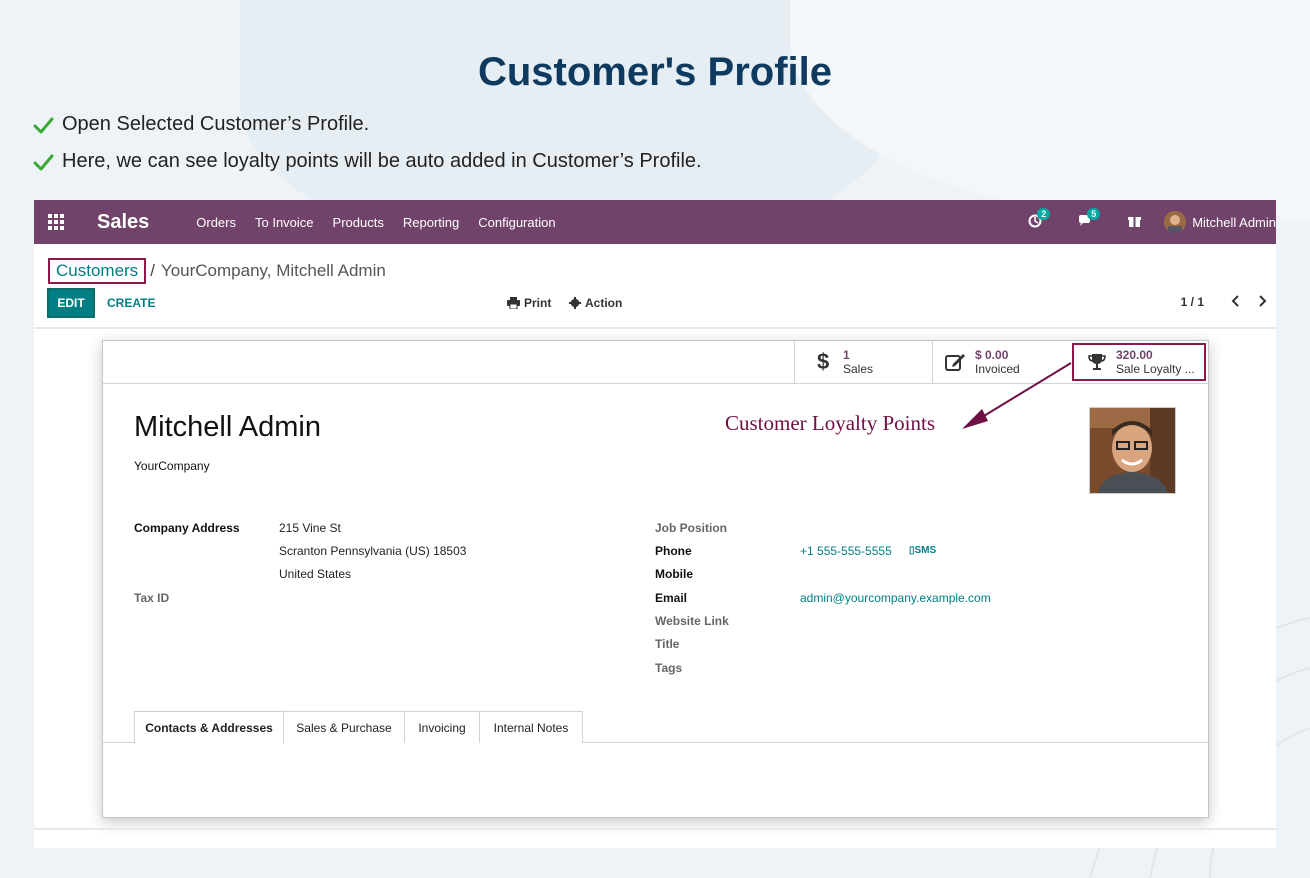 The height and width of the screenshot is (878, 1310). I want to click on create-button: CREATE, so click(131, 303).